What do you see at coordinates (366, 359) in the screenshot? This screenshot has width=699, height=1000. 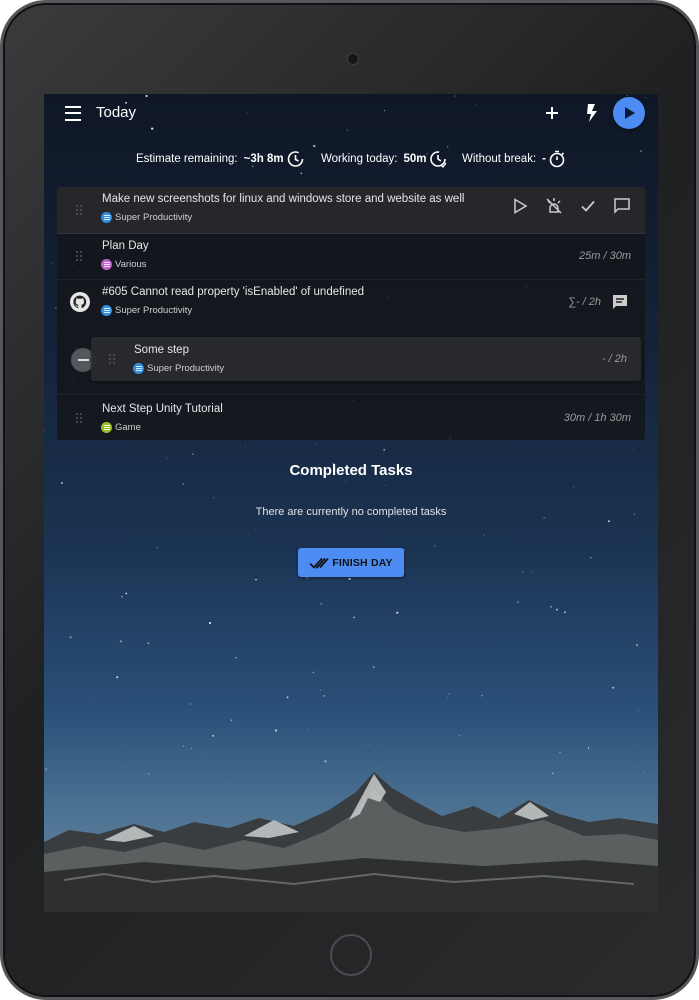 I see `subtask-item: Some step Super Productivity - / 2h` at bounding box center [366, 359].